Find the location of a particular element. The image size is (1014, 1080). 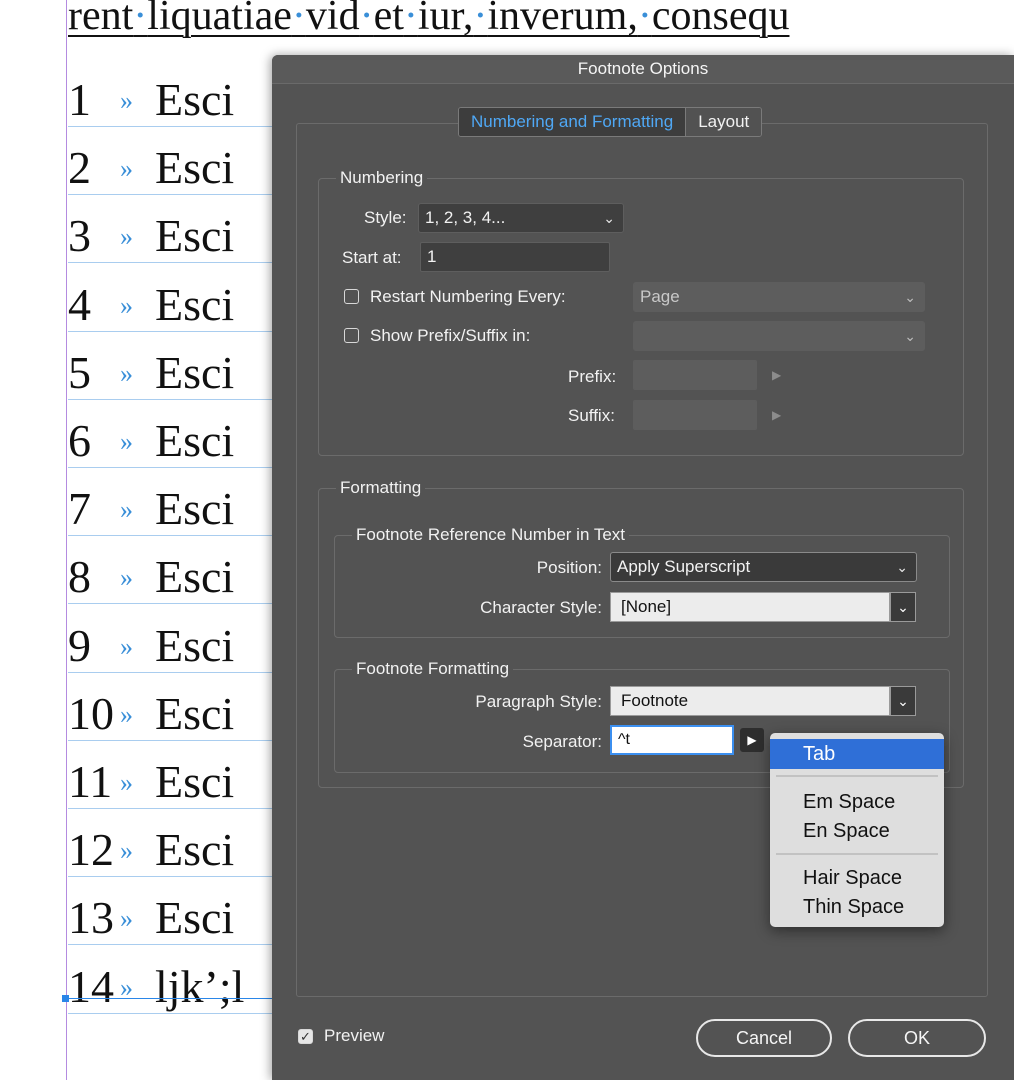

footnote-line: 8 » Esci is located at coordinates (178, 578).